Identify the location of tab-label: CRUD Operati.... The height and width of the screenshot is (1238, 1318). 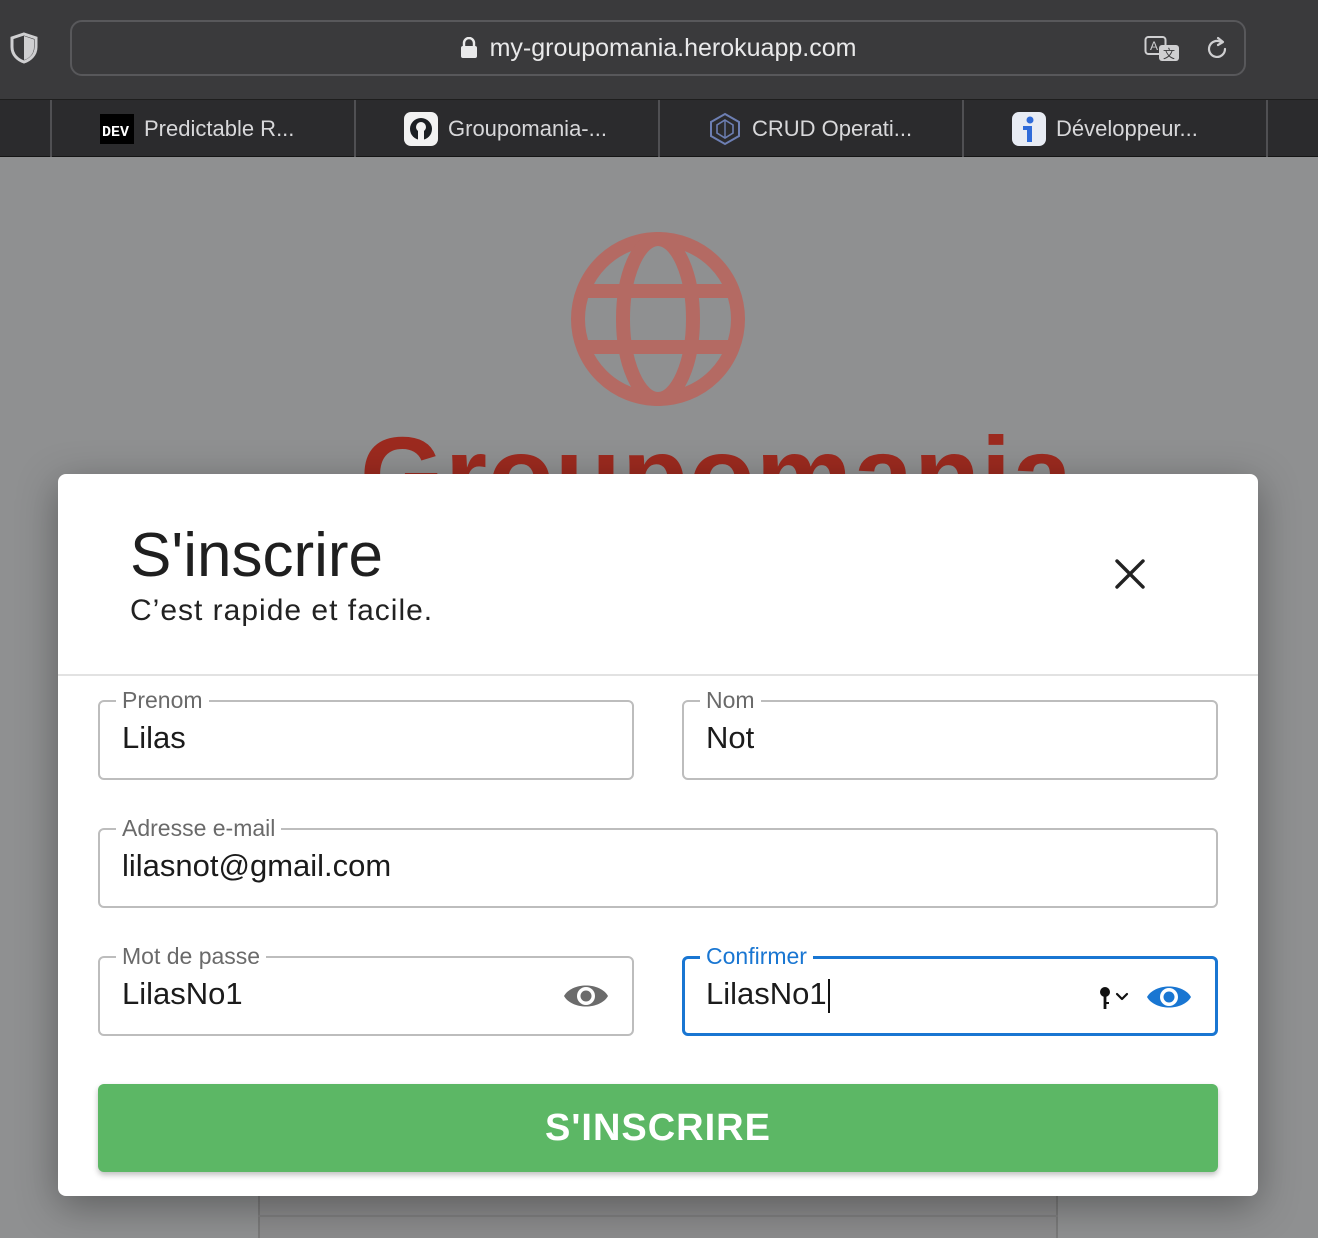
(832, 128).